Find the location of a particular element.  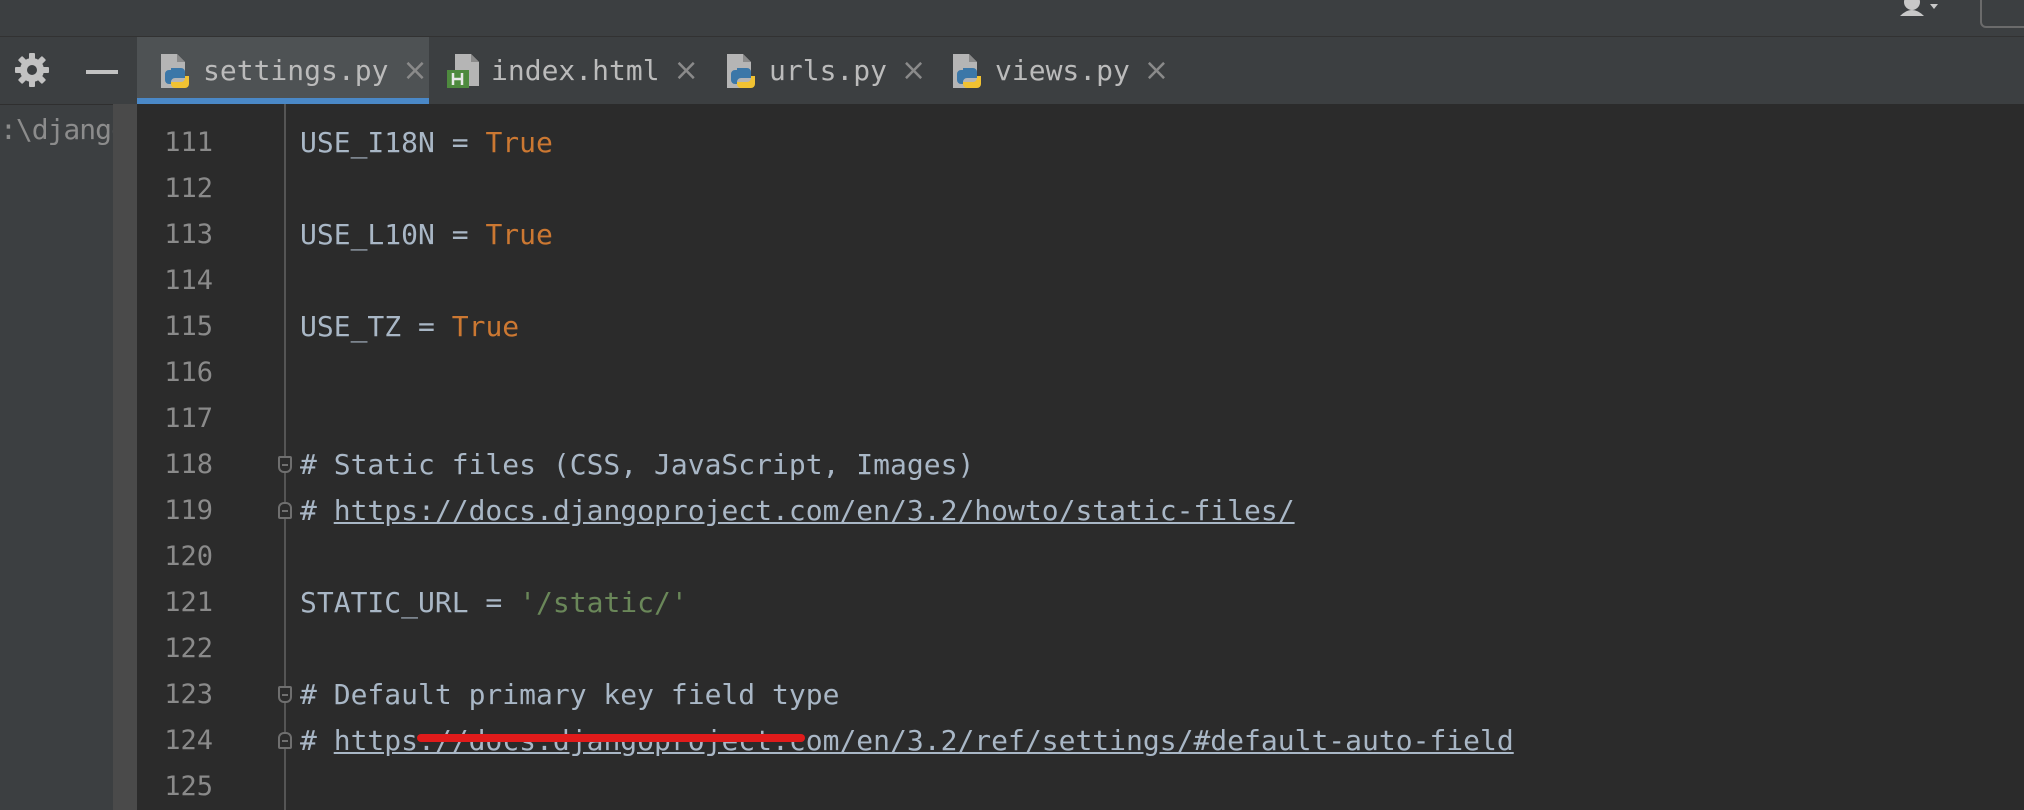

tab-views-py: views.py × is located at coordinates (1059, 70).